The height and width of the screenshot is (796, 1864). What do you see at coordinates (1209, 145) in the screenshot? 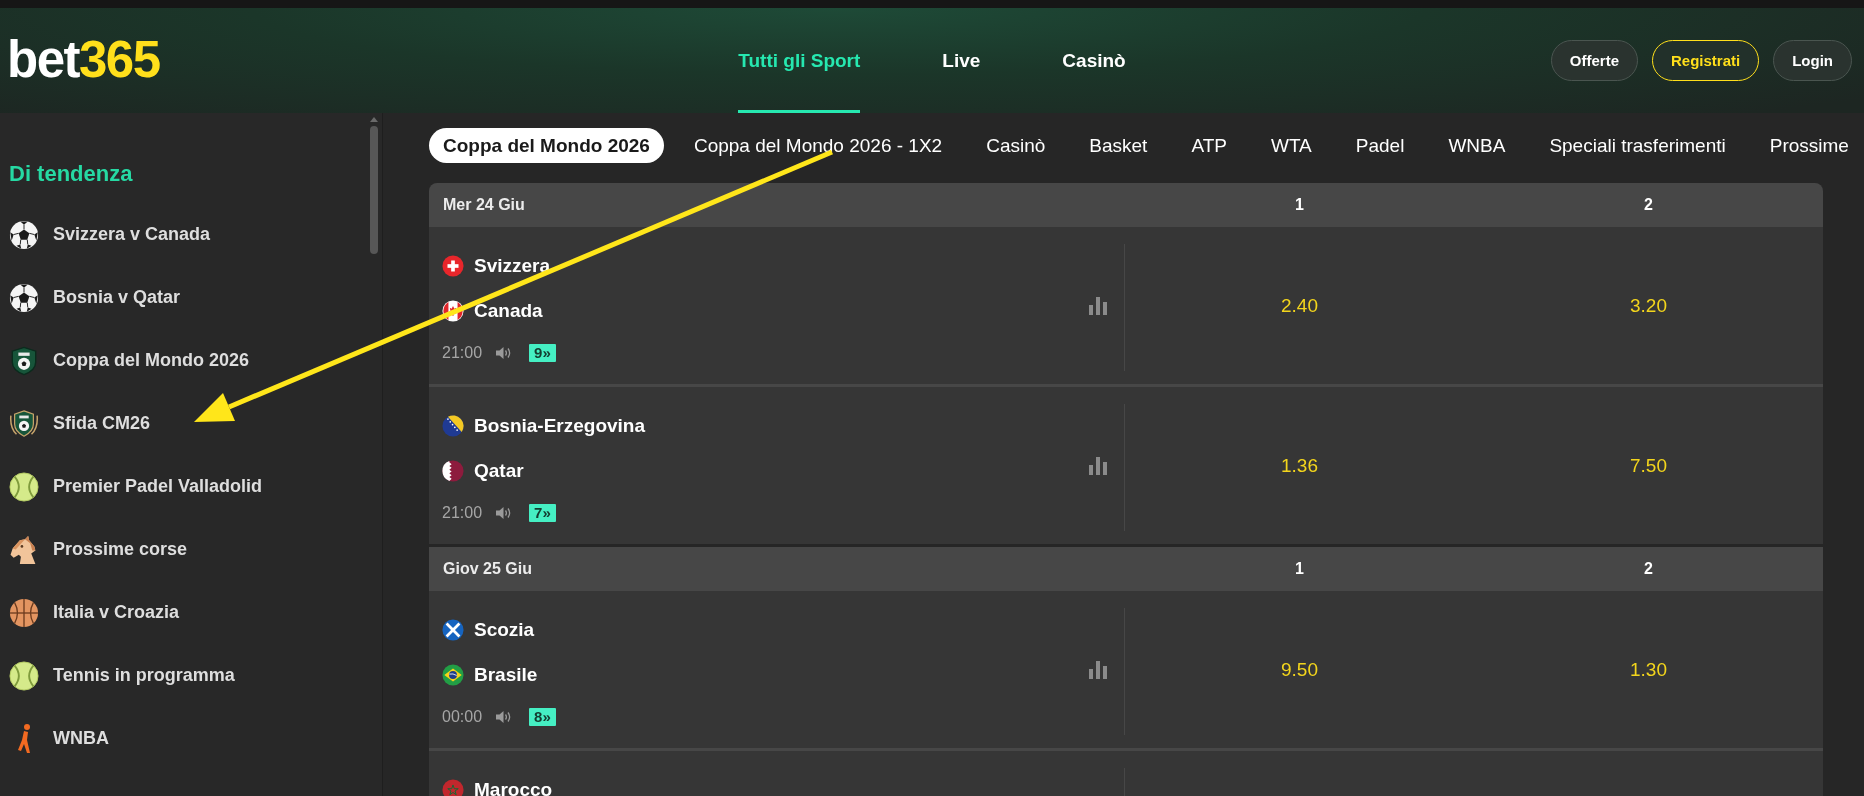
I see `category-tab: ATP` at bounding box center [1209, 145].